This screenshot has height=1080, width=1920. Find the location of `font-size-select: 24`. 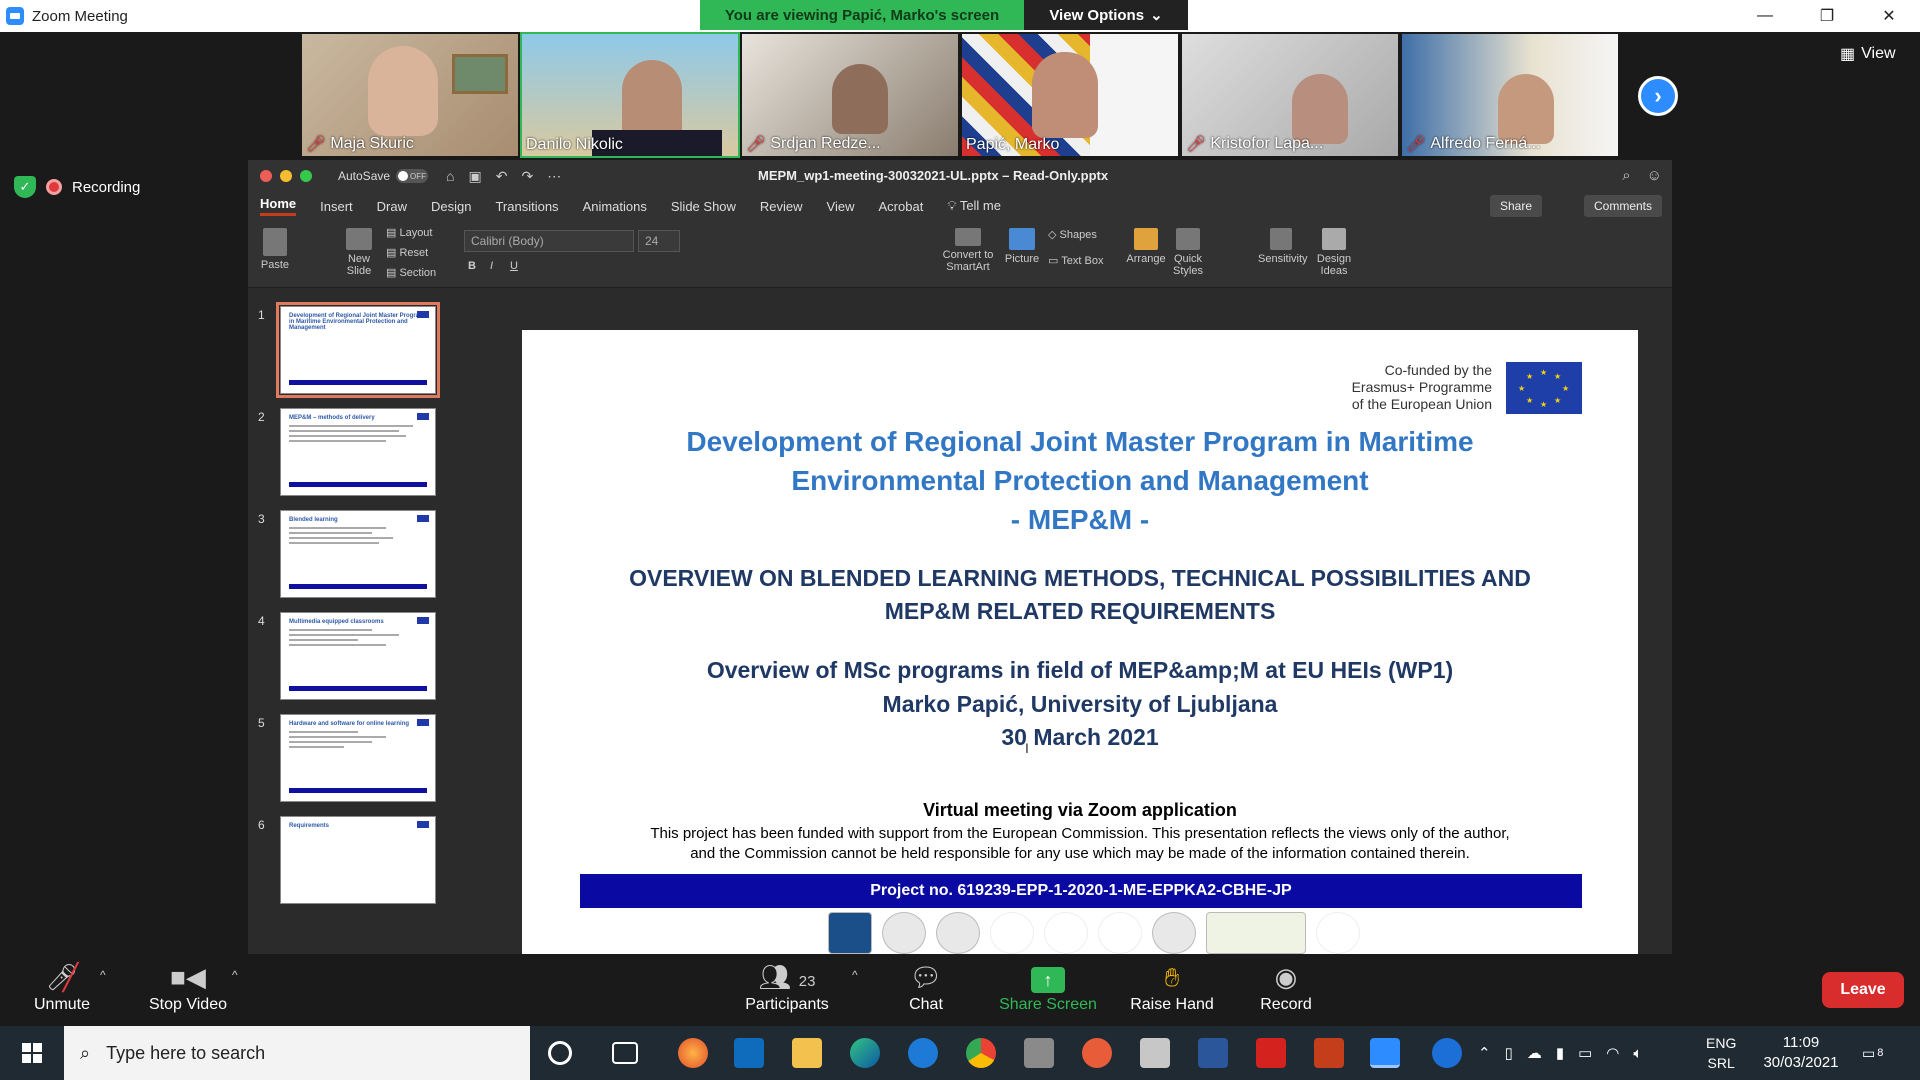

font-size-select: 24 is located at coordinates (659, 241).